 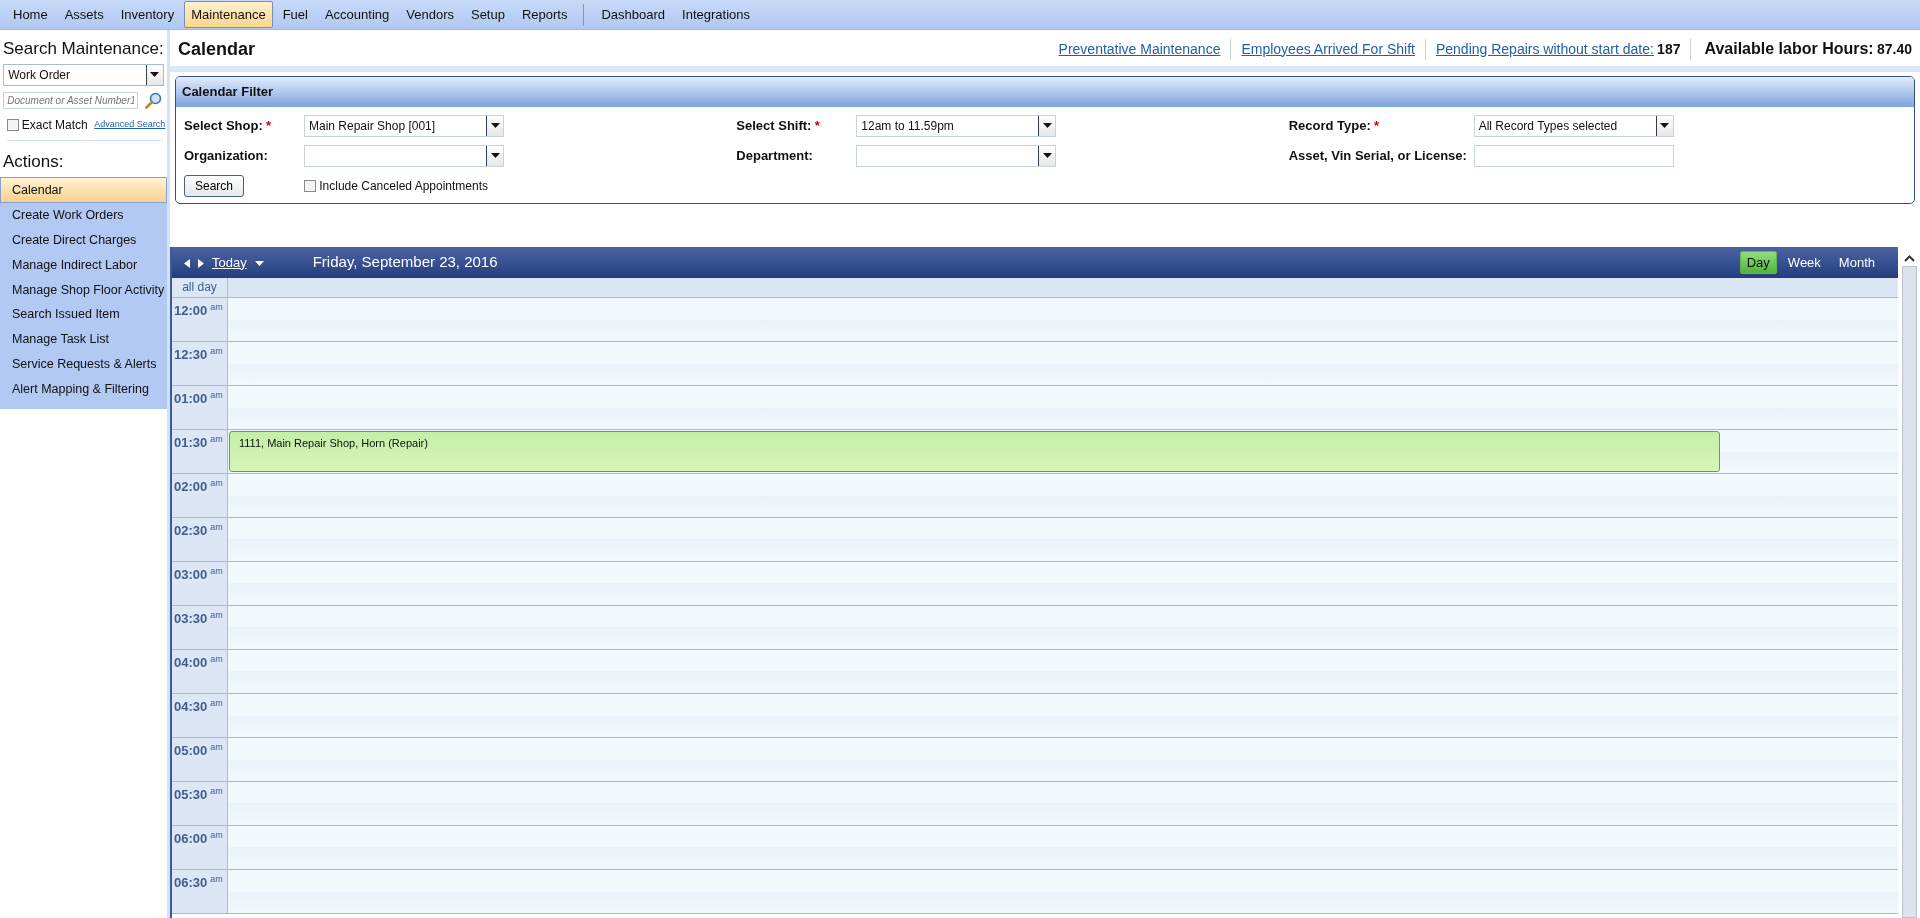 What do you see at coordinates (1544, 48) in the screenshot?
I see `header-link: Pending Repairs without start date:` at bounding box center [1544, 48].